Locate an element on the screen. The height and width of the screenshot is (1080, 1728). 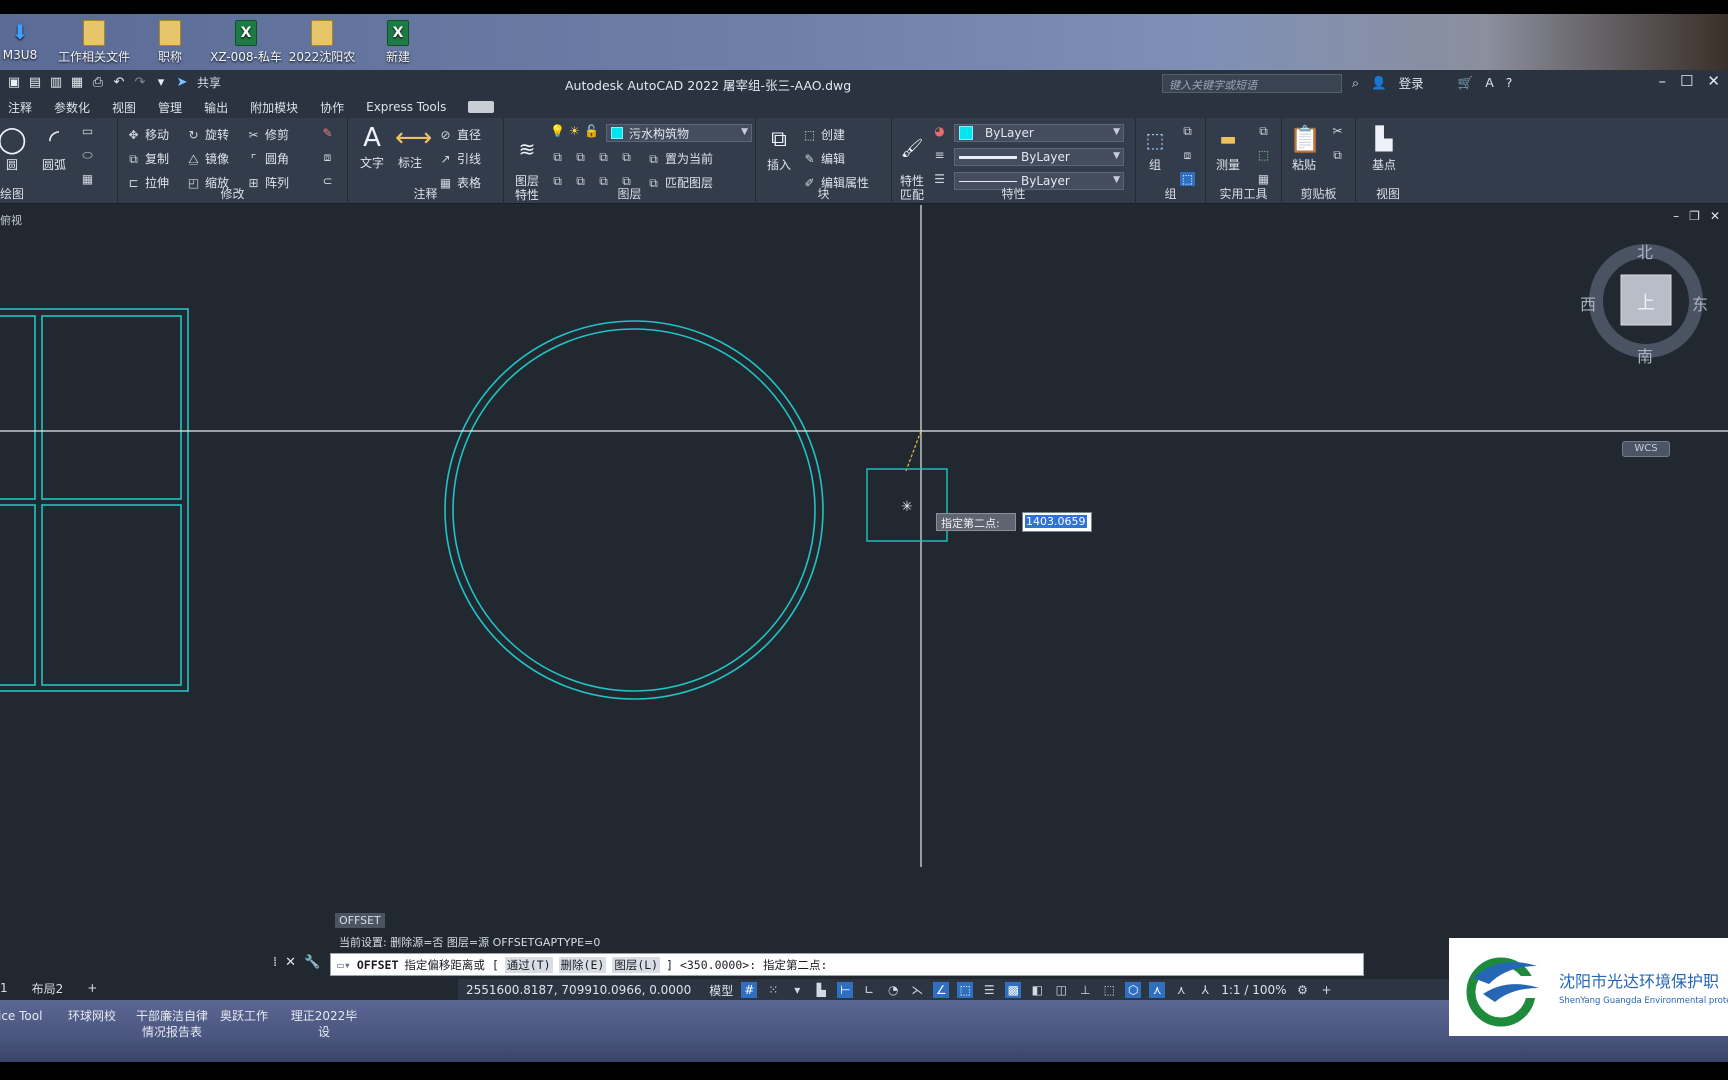
lineweight-status-icon: ☰ is located at coordinates (989, 990).